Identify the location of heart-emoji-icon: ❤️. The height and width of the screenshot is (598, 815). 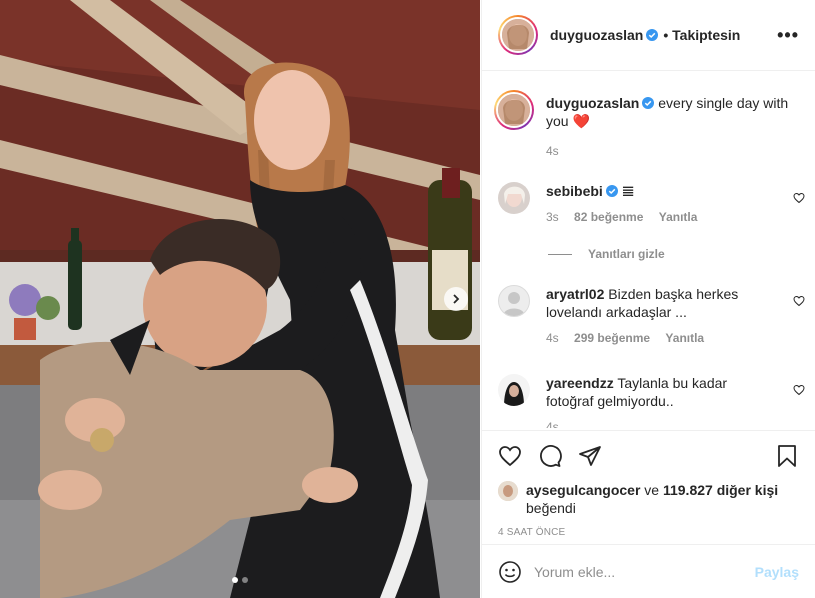
(581, 121).